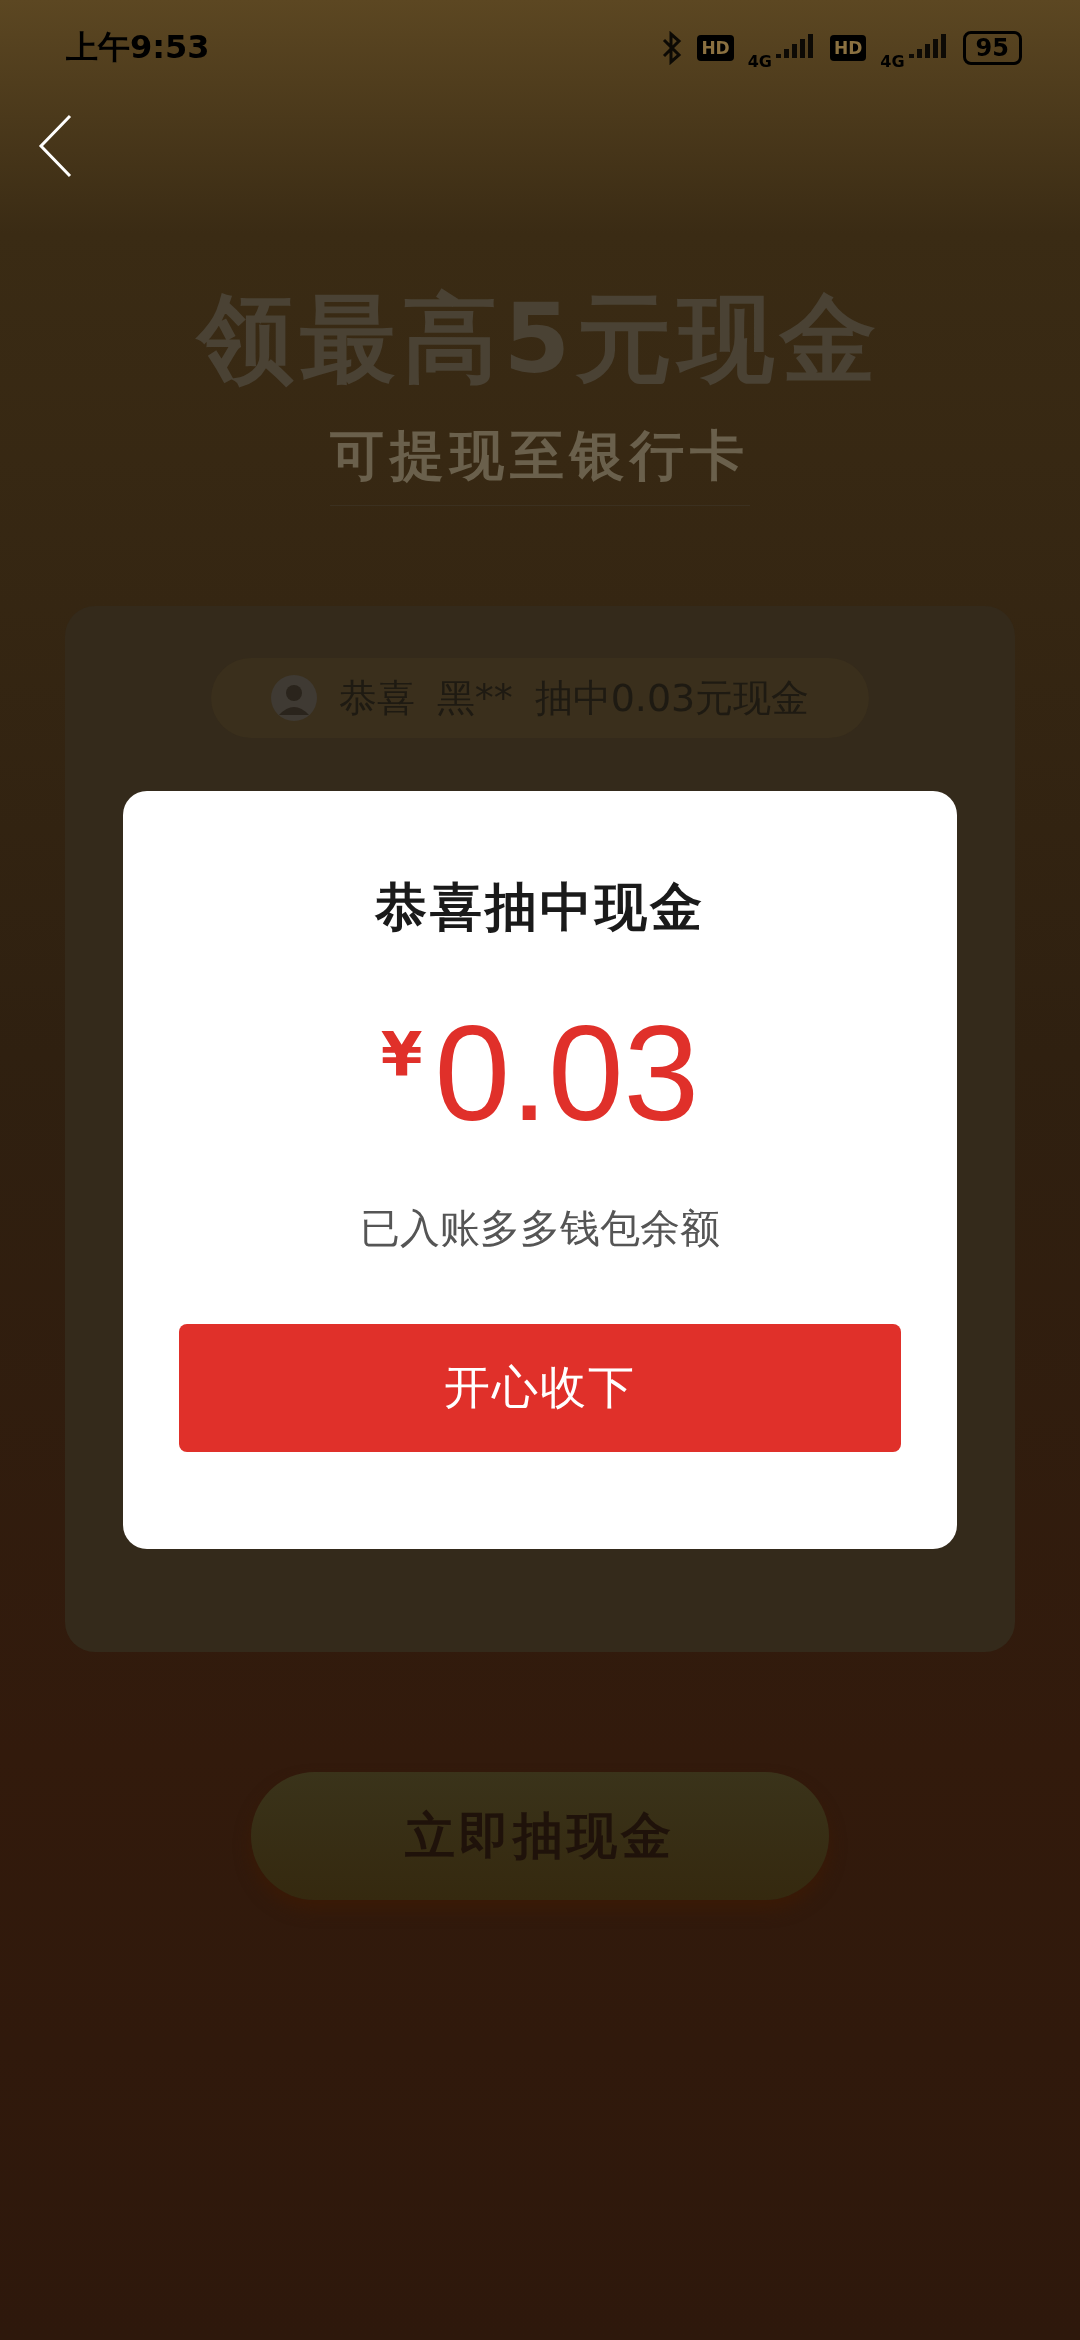  I want to click on status-time: 上午9:53, so click(138, 47).